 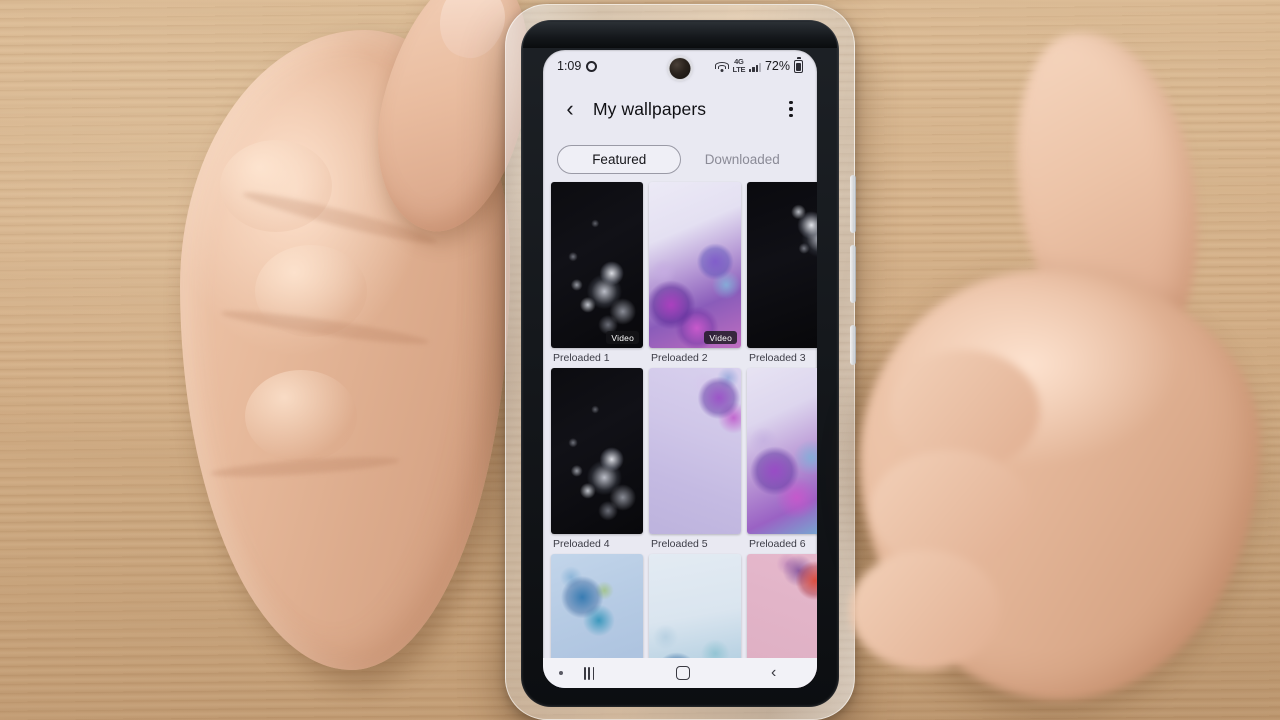 What do you see at coordinates (853, 274) in the screenshot?
I see `volume-down-button` at bounding box center [853, 274].